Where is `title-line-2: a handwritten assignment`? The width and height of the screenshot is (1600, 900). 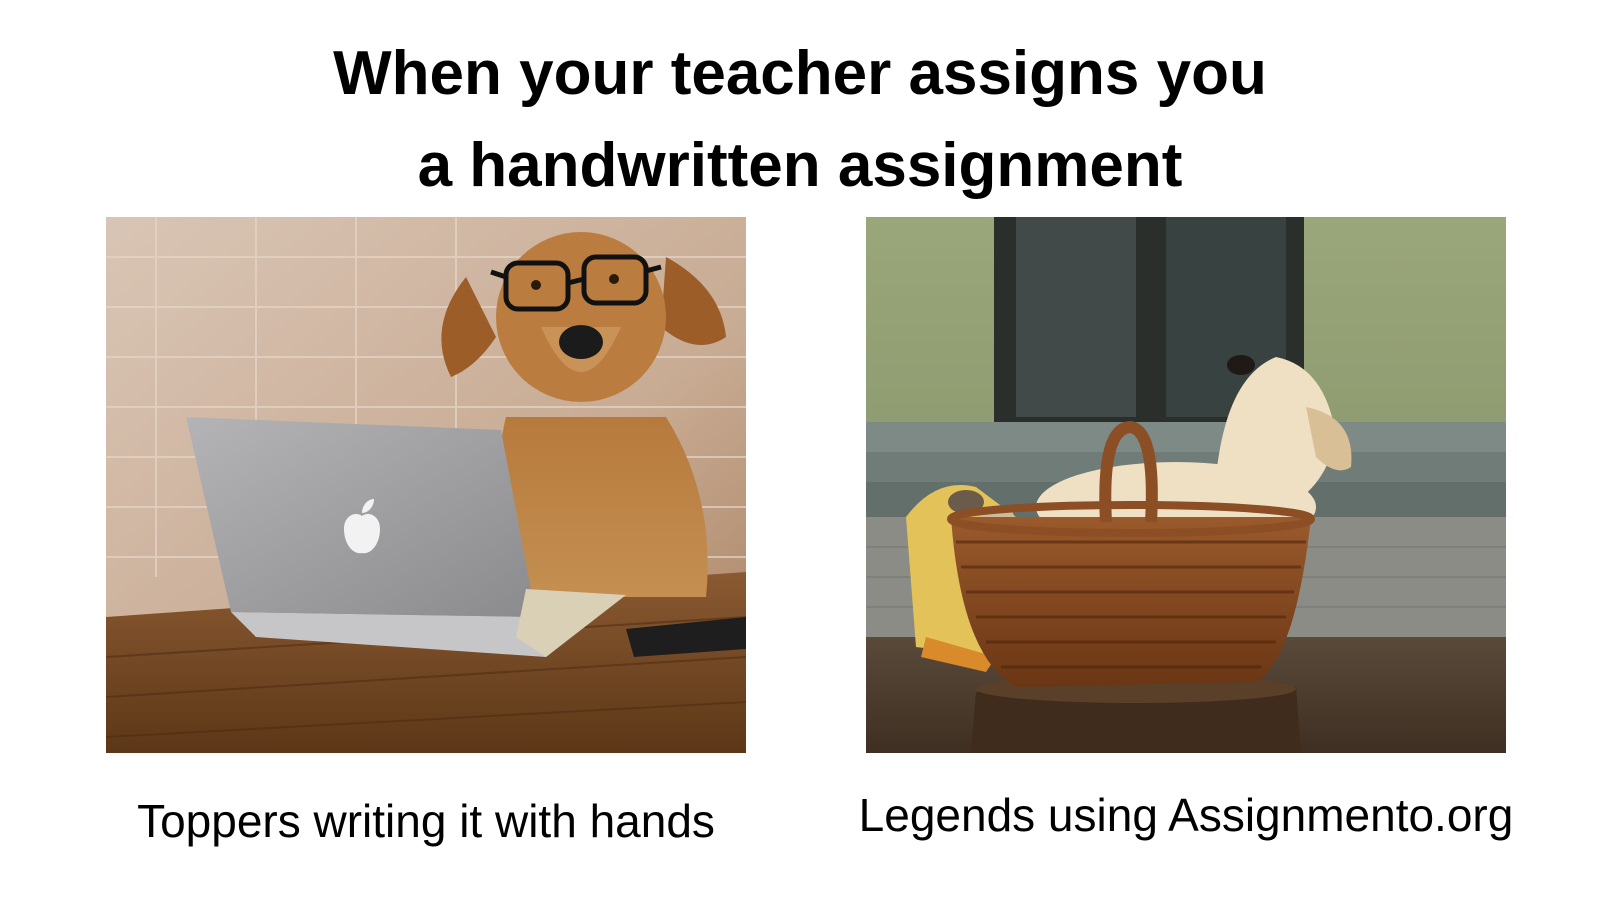
title-line-2: a handwritten assignment is located at coordinates (800, 165).